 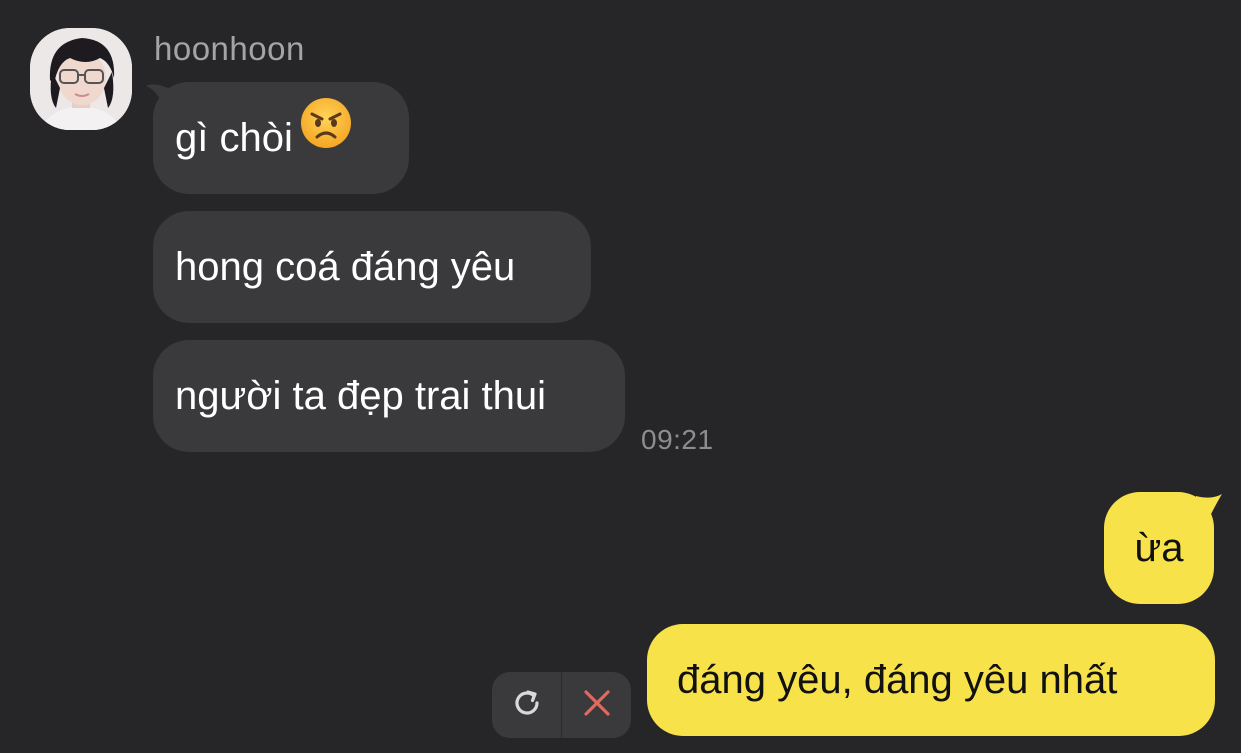 I want to click on message-text: ừa, so click(x=1159, y=548).